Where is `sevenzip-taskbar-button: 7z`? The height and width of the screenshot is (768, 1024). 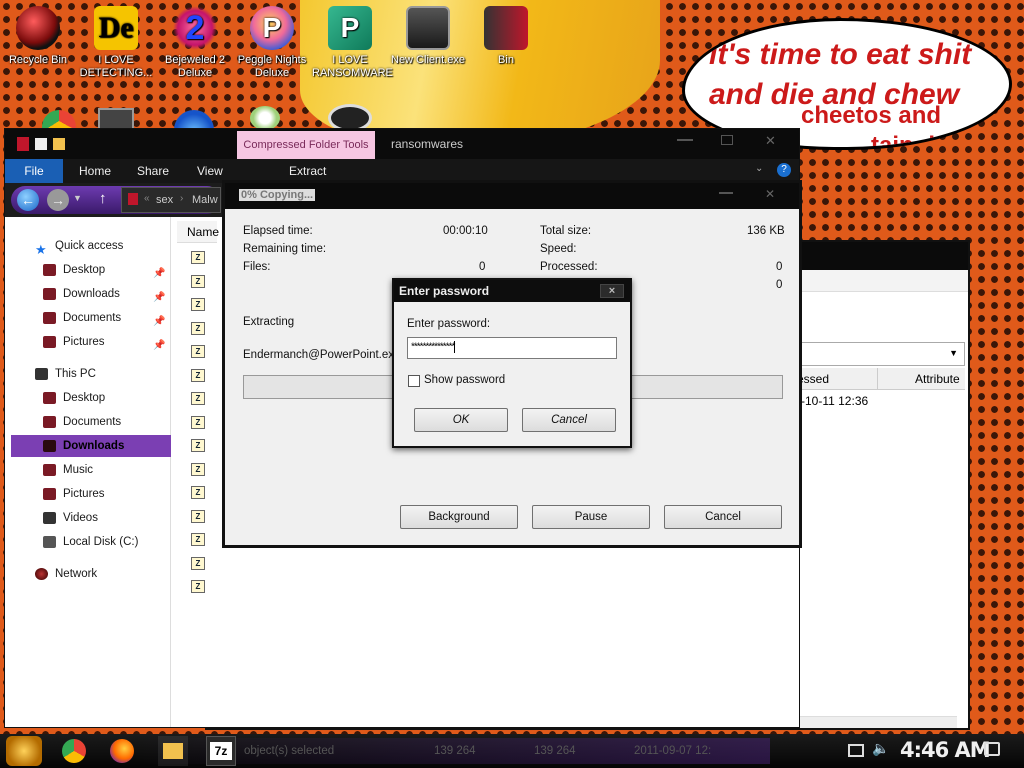
sevenzip-taskbar-button: 7z is located at coordinates (221, 751).